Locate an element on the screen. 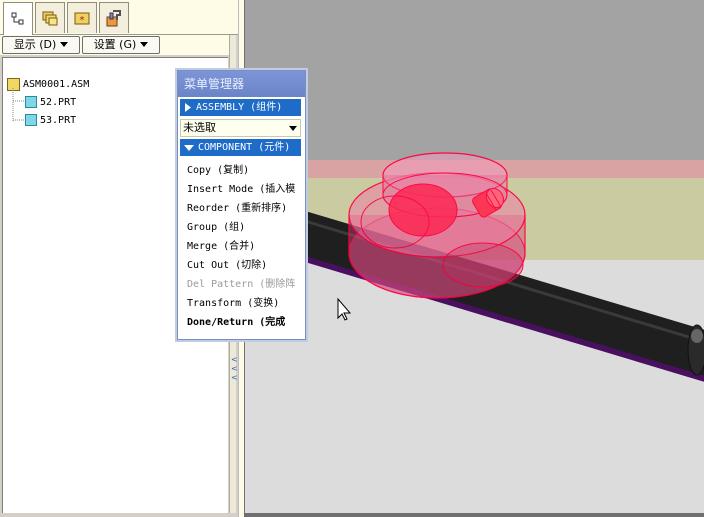  component-section-label: COMPONENT (元件) is located at coordinates (244, 147).